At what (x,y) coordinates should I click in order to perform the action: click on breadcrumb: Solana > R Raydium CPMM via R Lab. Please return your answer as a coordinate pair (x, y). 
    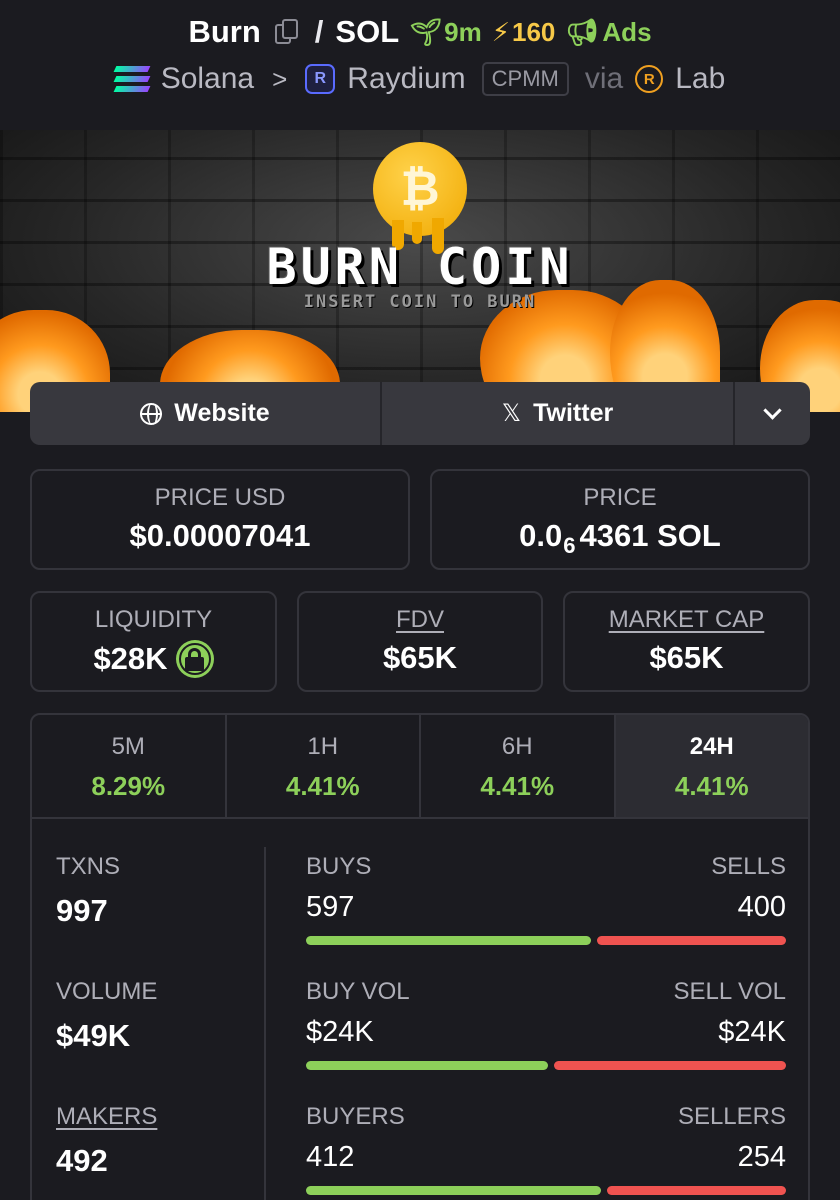
    Looking at the image, I should click on (420, 79).